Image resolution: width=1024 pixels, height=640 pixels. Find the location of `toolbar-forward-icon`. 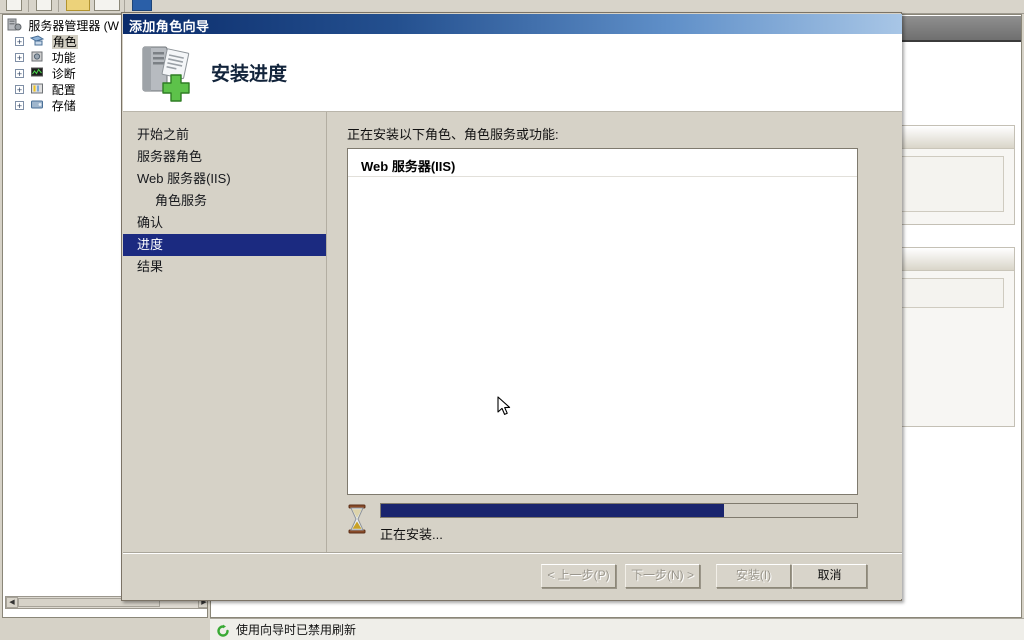

toolbar-forward-icon is located at coordinates (44, 5).